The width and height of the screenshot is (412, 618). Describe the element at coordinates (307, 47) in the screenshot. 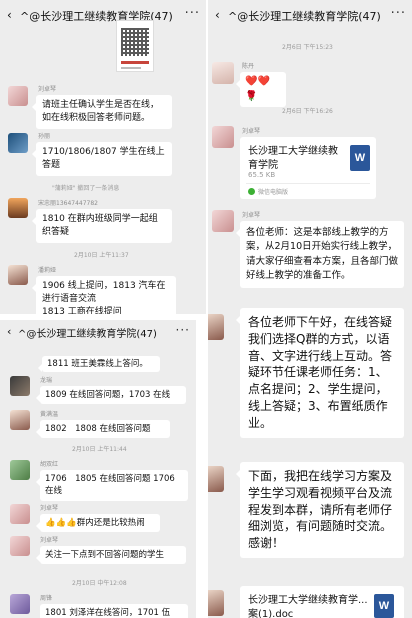

I see `time-separator: 2月6日 下午15:23` at that location.